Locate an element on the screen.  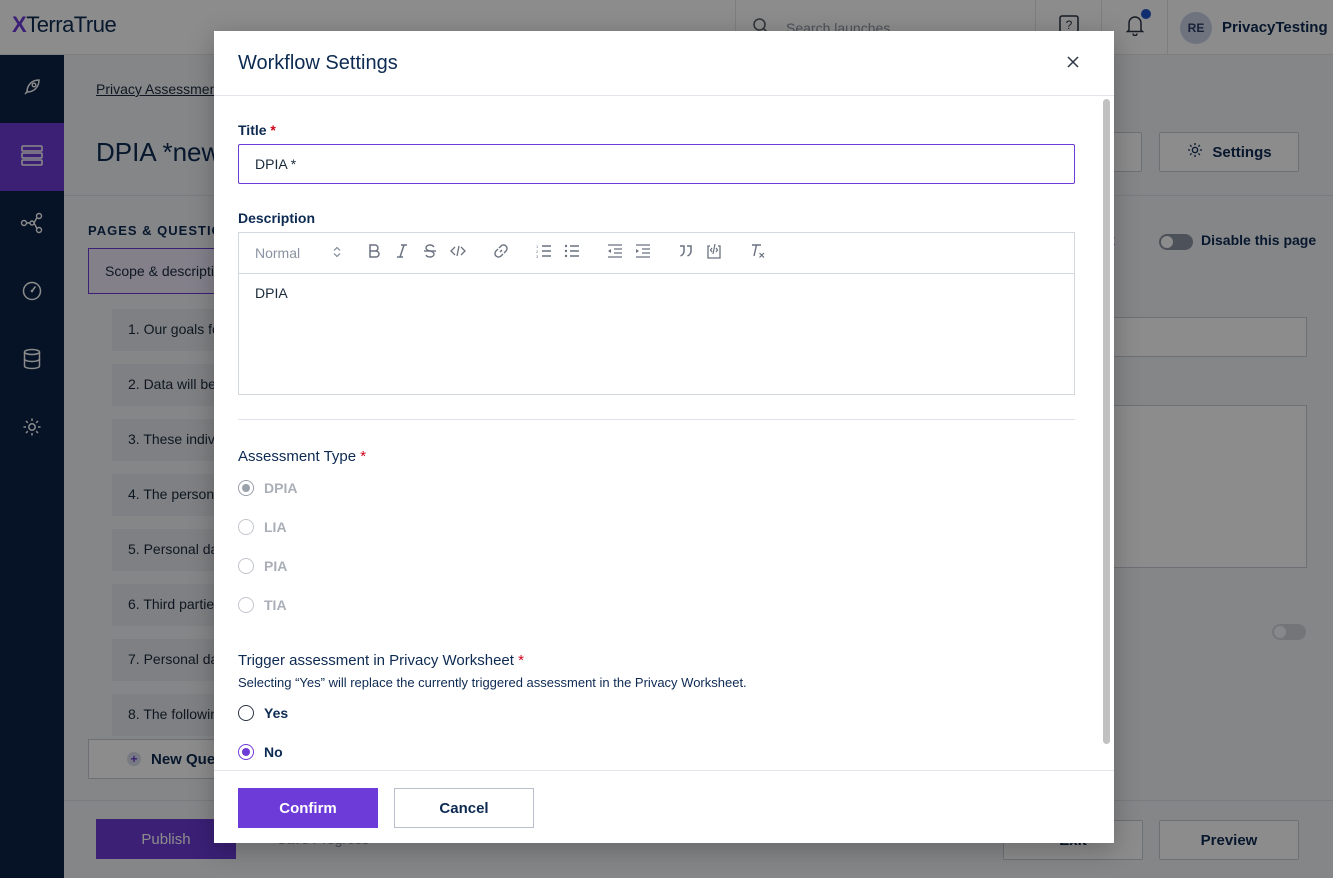
option-label: No is located at coordinates (273, 752).